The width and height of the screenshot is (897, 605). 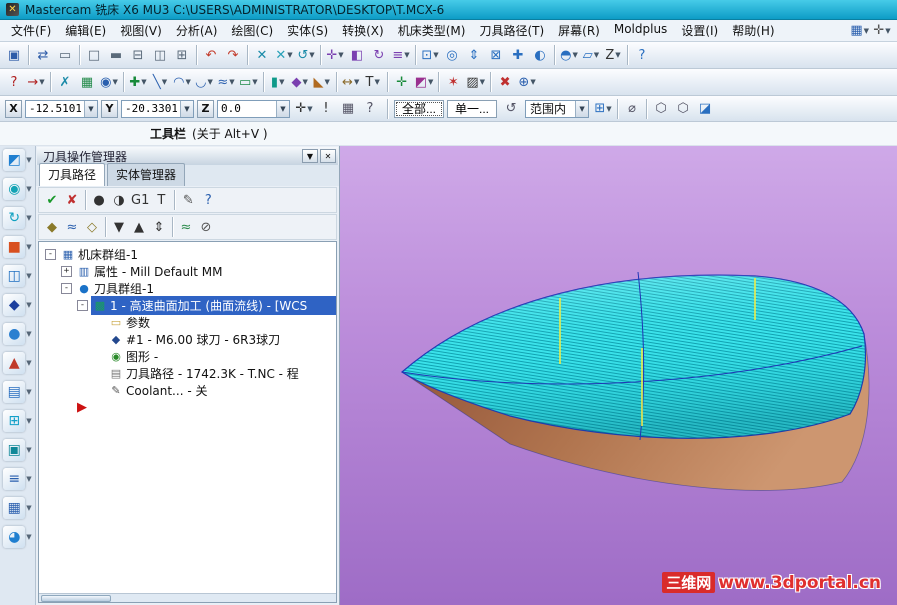 What do you see at coordinates (119, 200) in the screenshot?
I see `verify-selected-icon: ◑` at bounding box center [119, 200].